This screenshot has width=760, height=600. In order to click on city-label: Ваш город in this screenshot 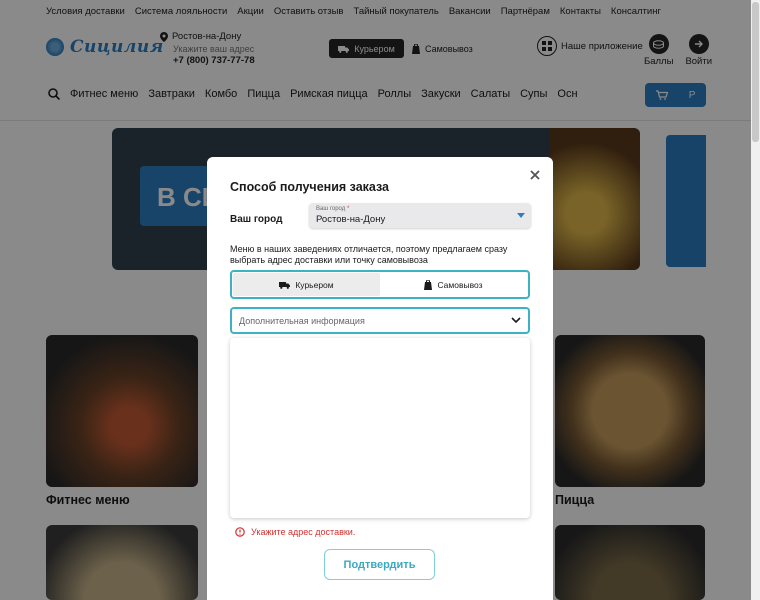, I will do `click(256, 219)`.